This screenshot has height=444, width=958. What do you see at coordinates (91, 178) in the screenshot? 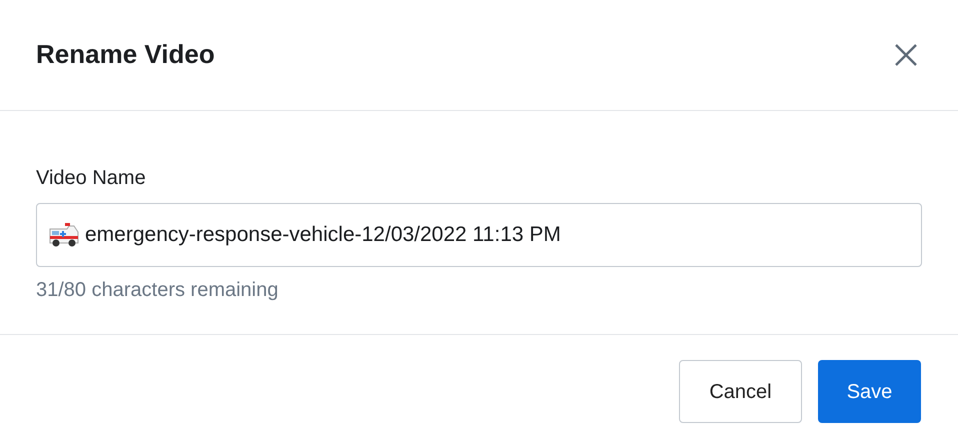
I see `field-label: Video Name` at bounding box center [91, 178].